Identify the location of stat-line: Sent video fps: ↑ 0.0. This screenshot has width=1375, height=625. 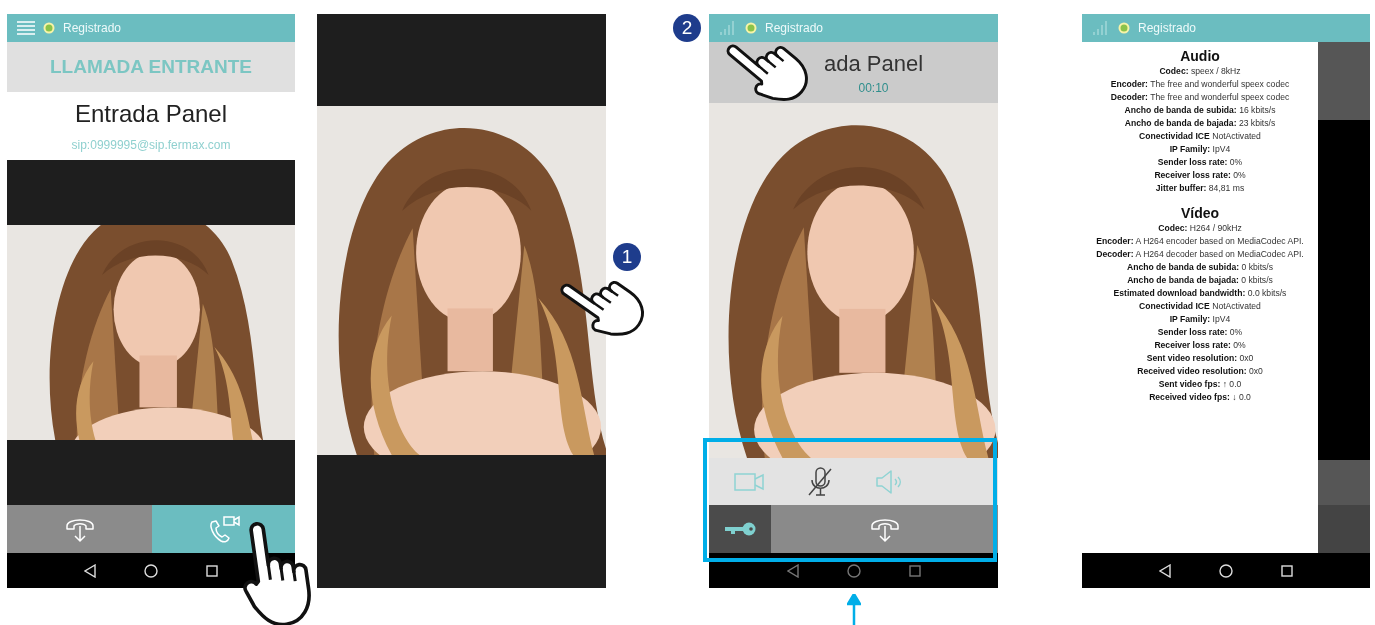
(1200, 384).